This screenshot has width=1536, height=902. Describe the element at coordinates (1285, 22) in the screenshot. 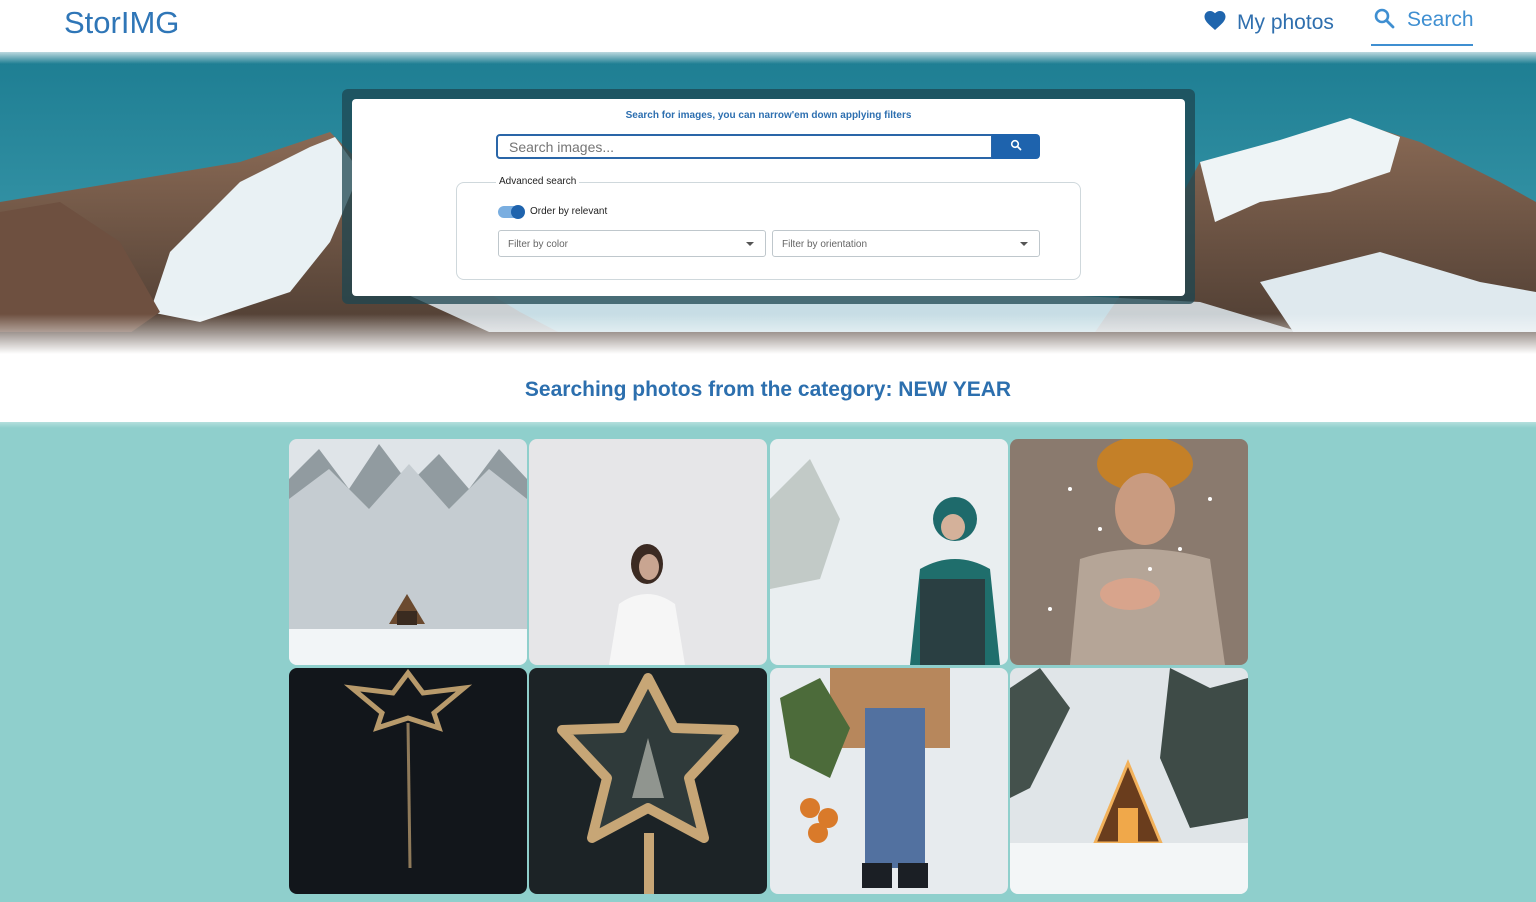

I see `nav-my-photos-label: My photos` at that location.